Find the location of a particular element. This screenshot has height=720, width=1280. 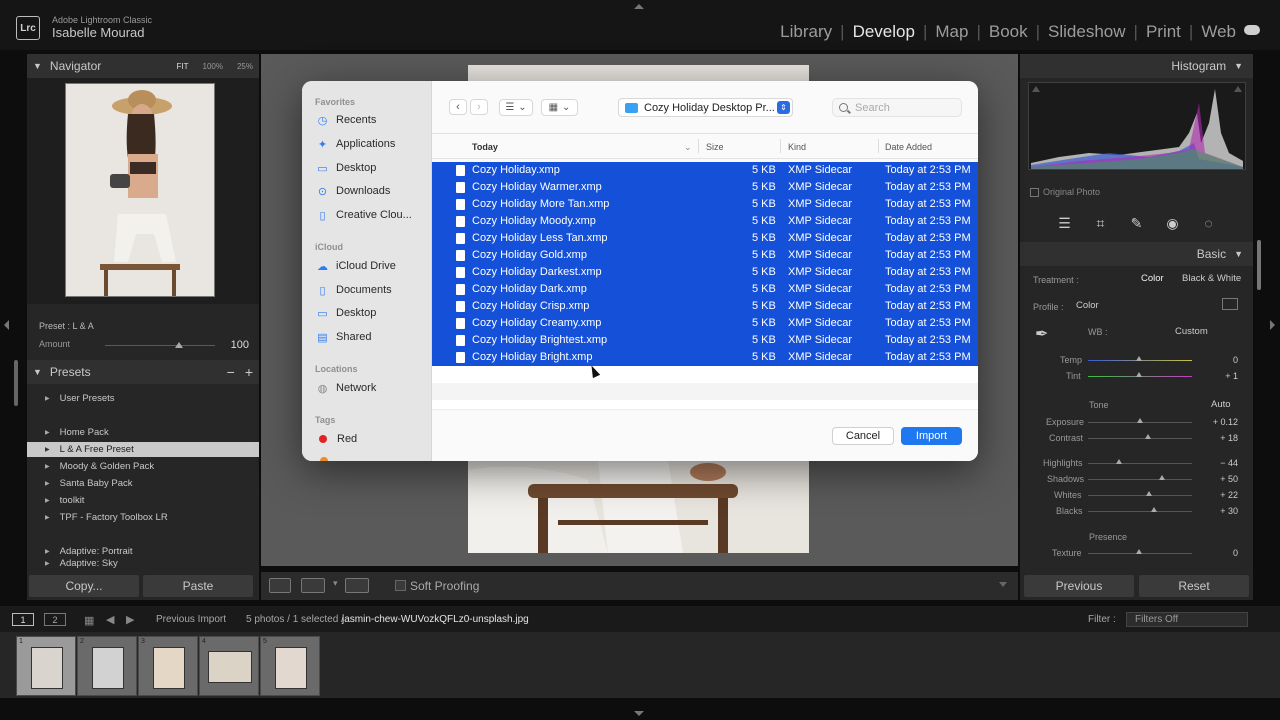

amount-slider-track is located at coordinates (160, 345).